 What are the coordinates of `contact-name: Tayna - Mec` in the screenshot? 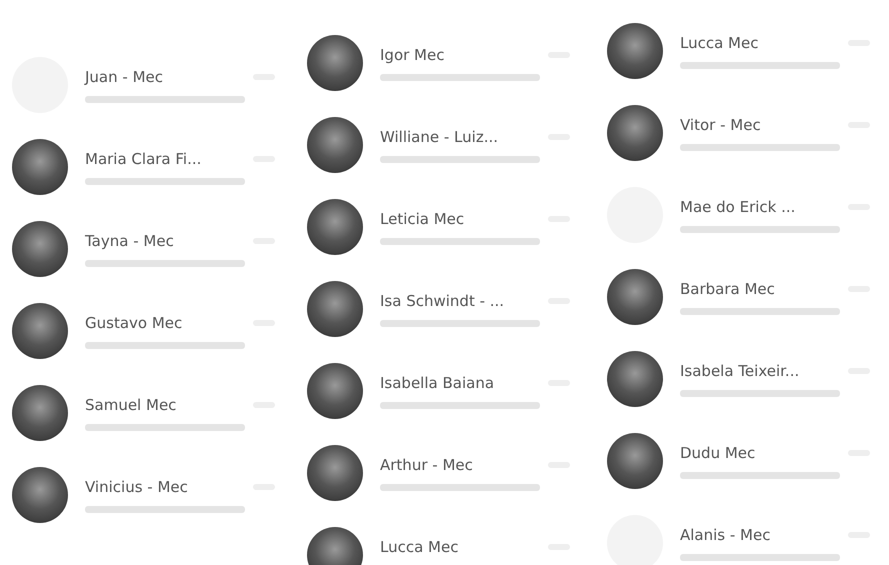 It's located at (129, 241).